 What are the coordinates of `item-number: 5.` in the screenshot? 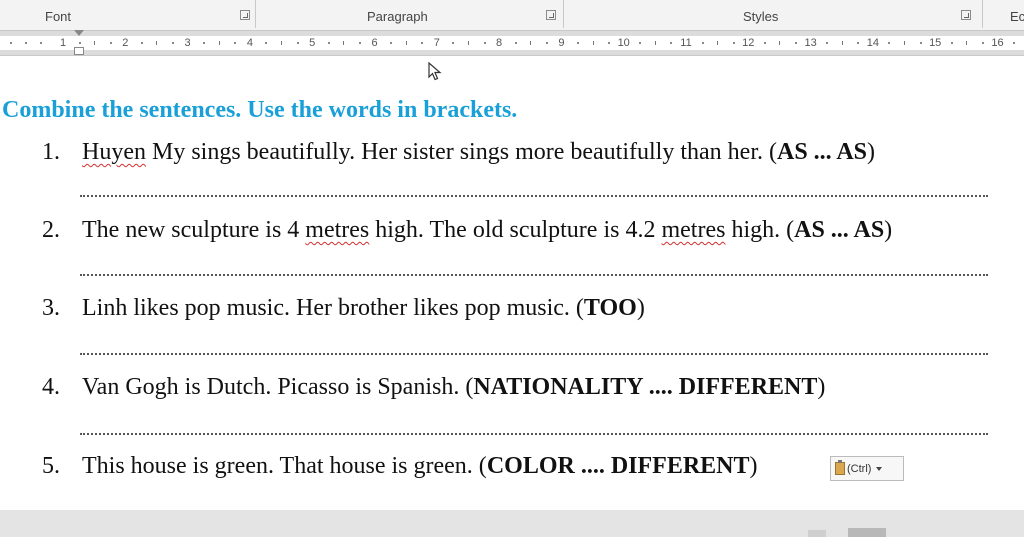 It's located at (51, 466).